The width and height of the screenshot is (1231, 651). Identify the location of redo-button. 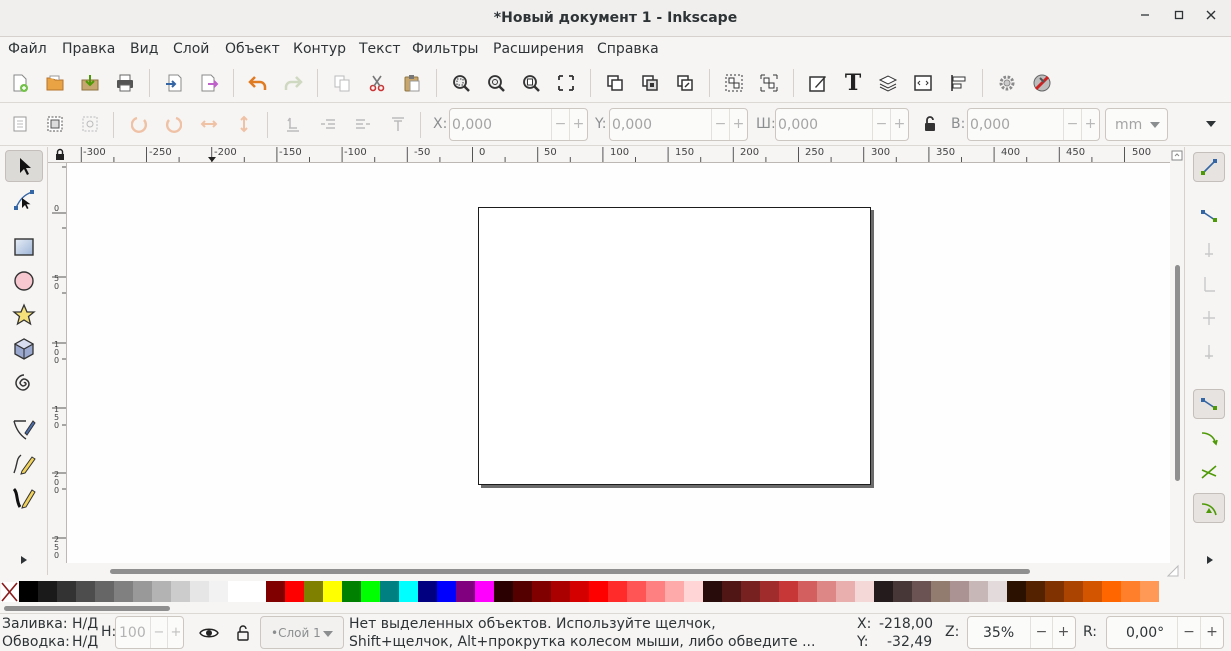
(293, 83).